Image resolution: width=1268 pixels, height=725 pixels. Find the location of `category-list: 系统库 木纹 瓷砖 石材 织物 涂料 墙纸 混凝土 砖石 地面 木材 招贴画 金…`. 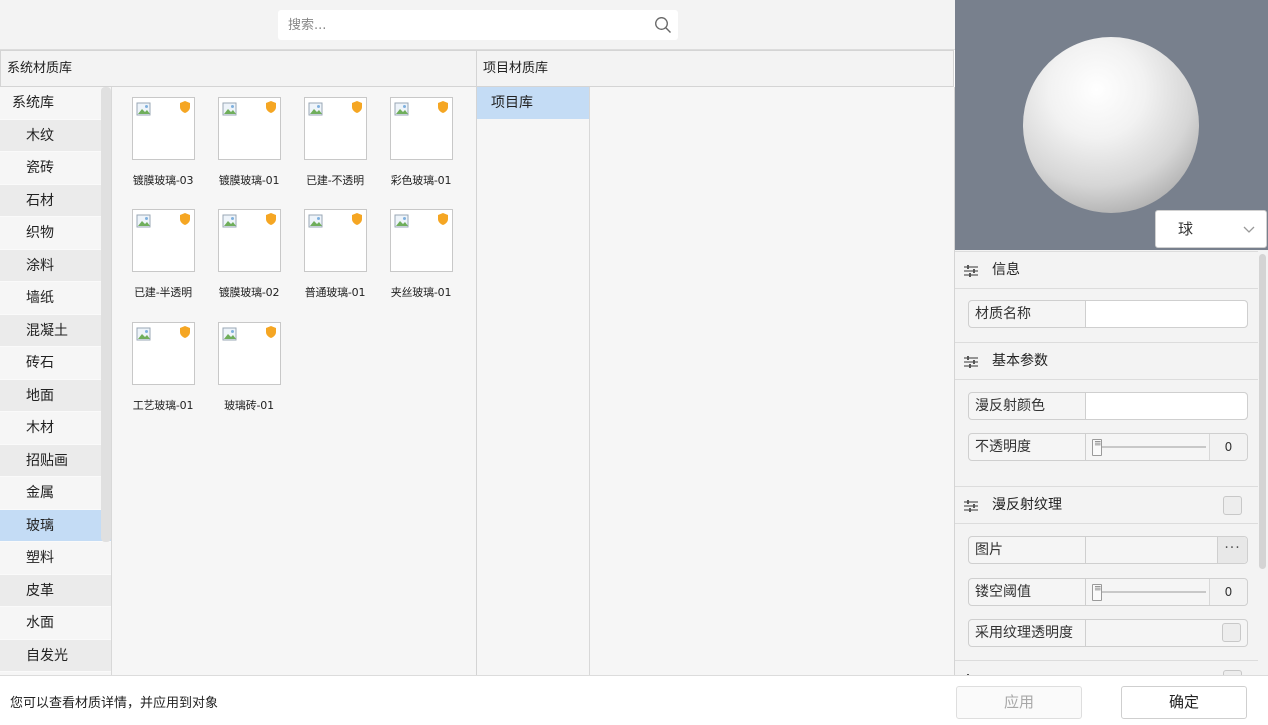

category-list: 系统库 木纹 瓷砖 石材 织物 涂料 墙纸 混凝土 砖石 地面 木材 招贴画 金… is located at coordinates (56, 381).